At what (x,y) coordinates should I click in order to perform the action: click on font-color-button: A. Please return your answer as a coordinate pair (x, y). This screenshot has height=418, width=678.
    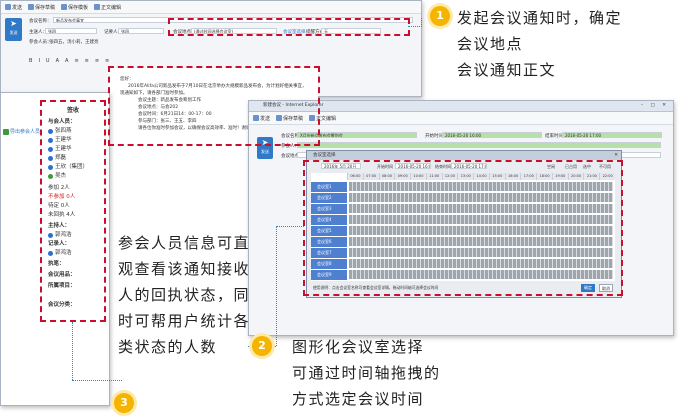
    Looking at the image, I should click on (57, 61).